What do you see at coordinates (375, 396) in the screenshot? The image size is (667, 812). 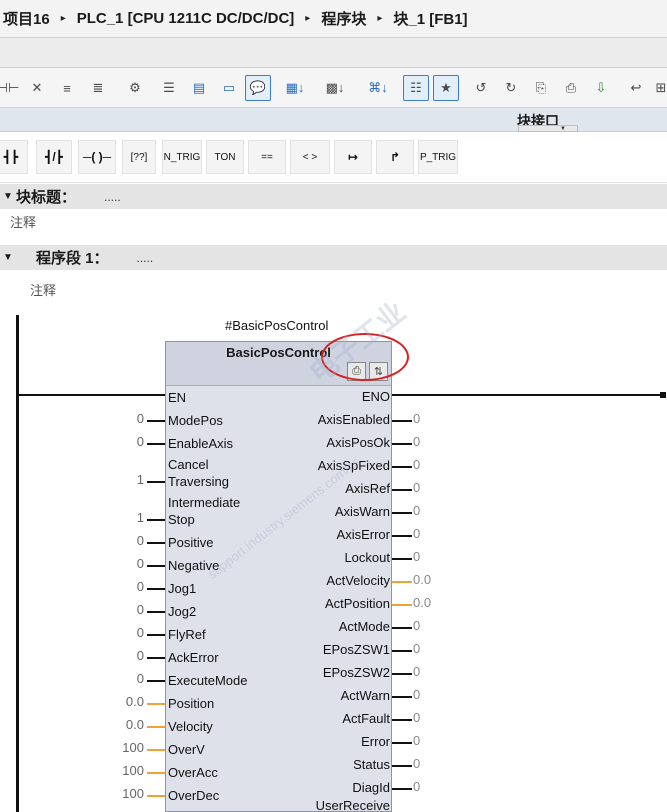 I see `output-pin-label: ENO` at bounding box center [375, 396].